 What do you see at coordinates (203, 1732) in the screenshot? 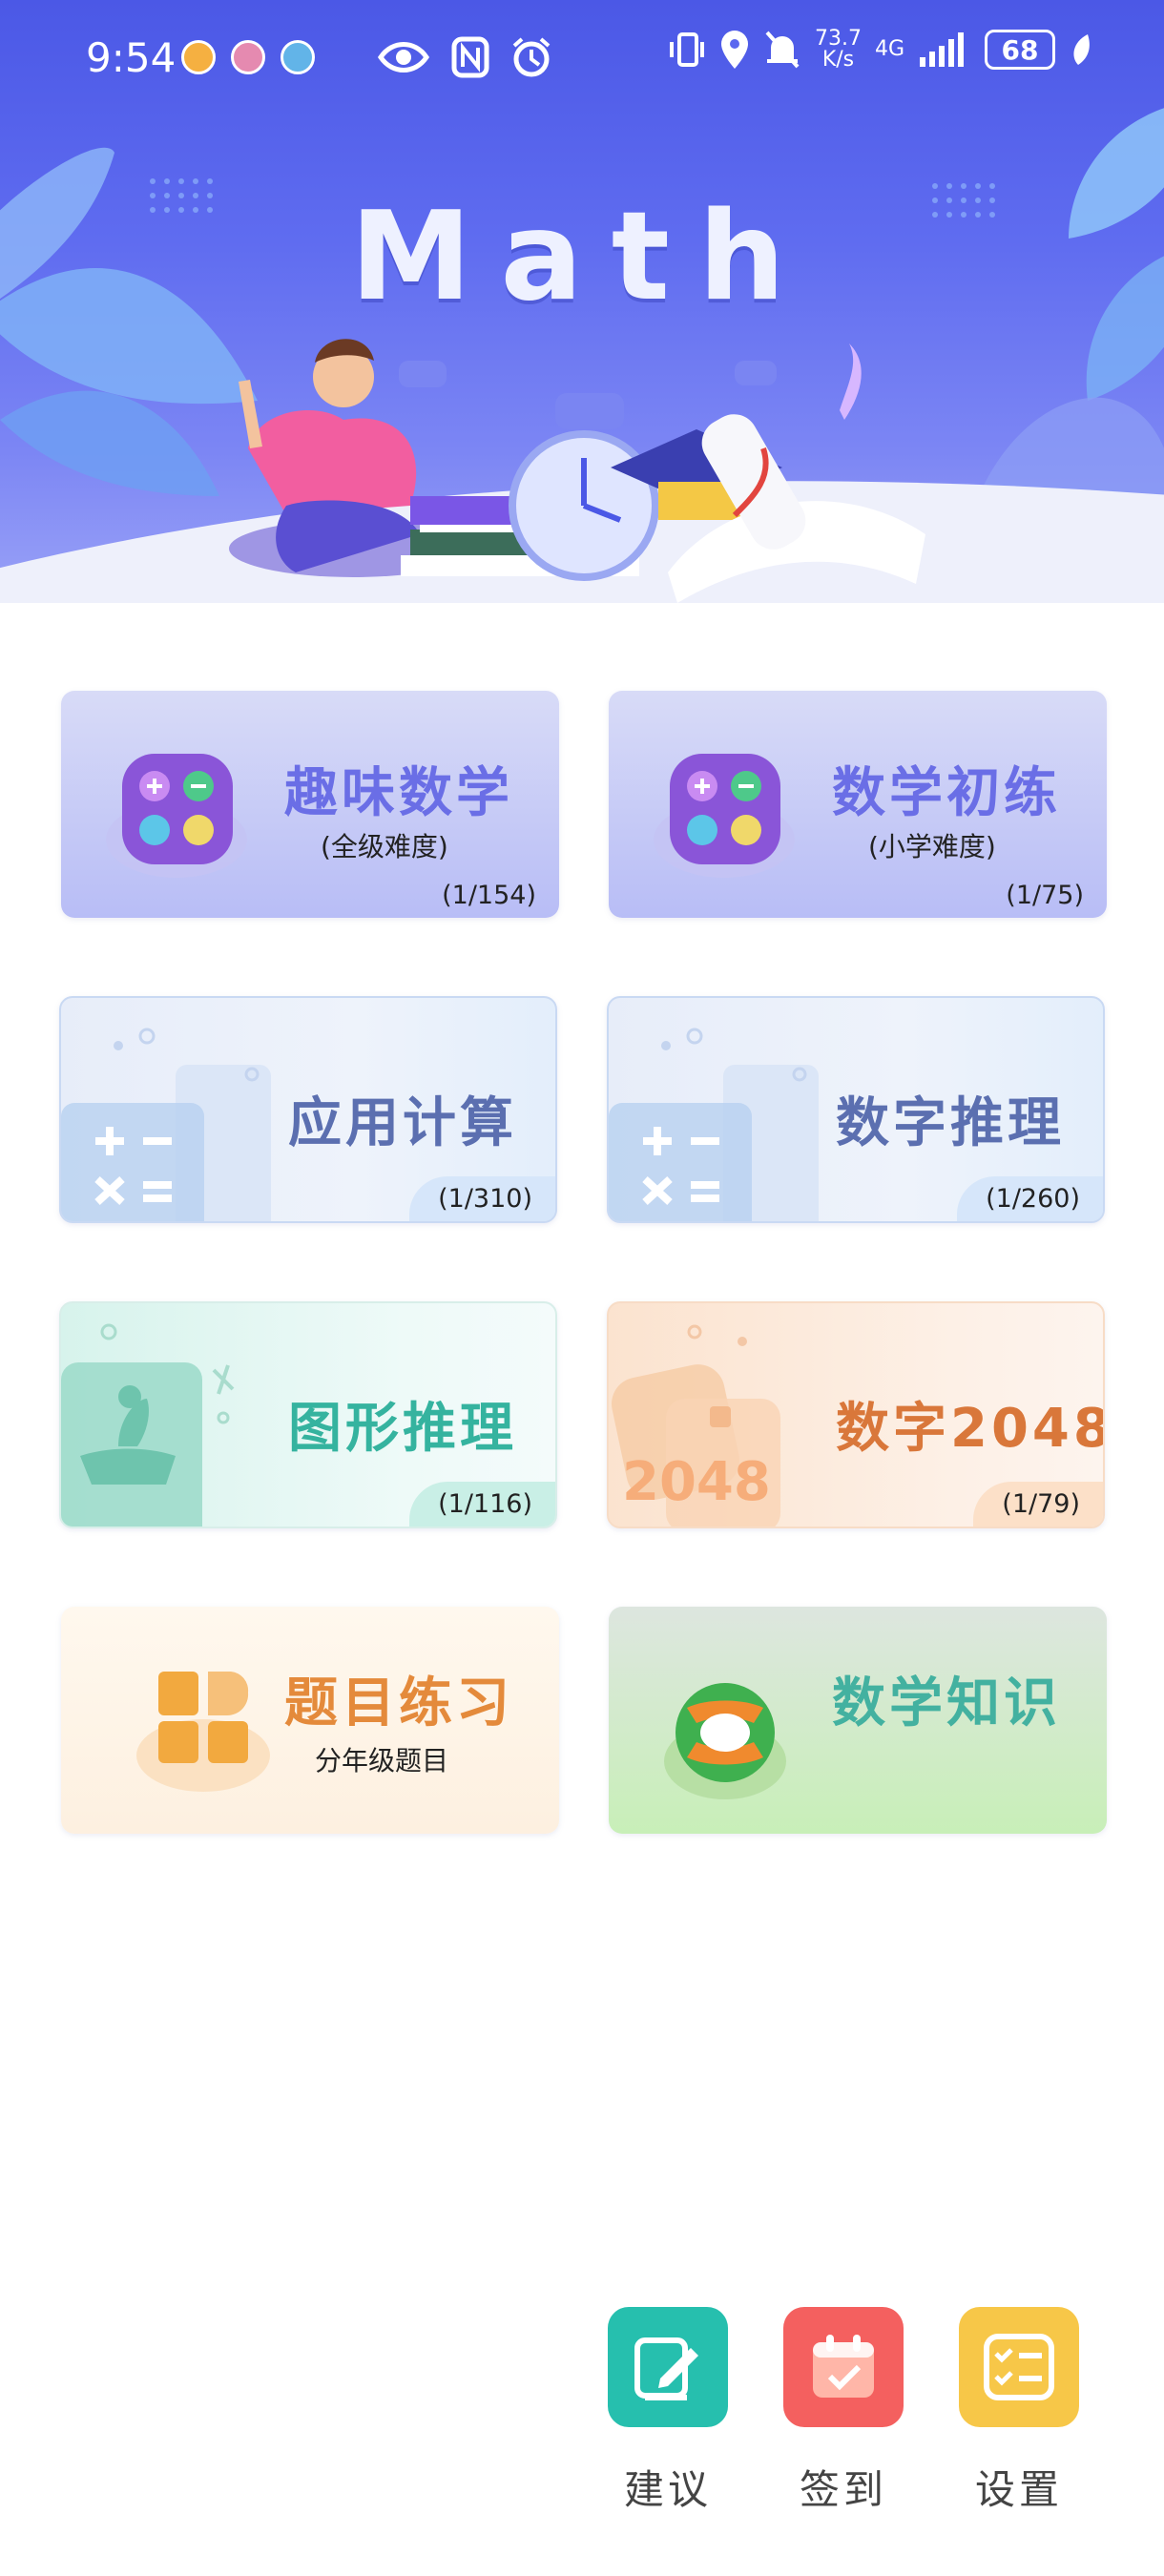
I see `grid-icon` at bounding box center [203, 1732].